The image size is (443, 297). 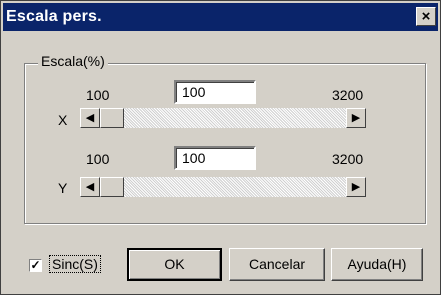 What do you see at coordinates (112, 187) in the screenshot?
I see `y-slider-thumb` at bounding box center [112, 187].